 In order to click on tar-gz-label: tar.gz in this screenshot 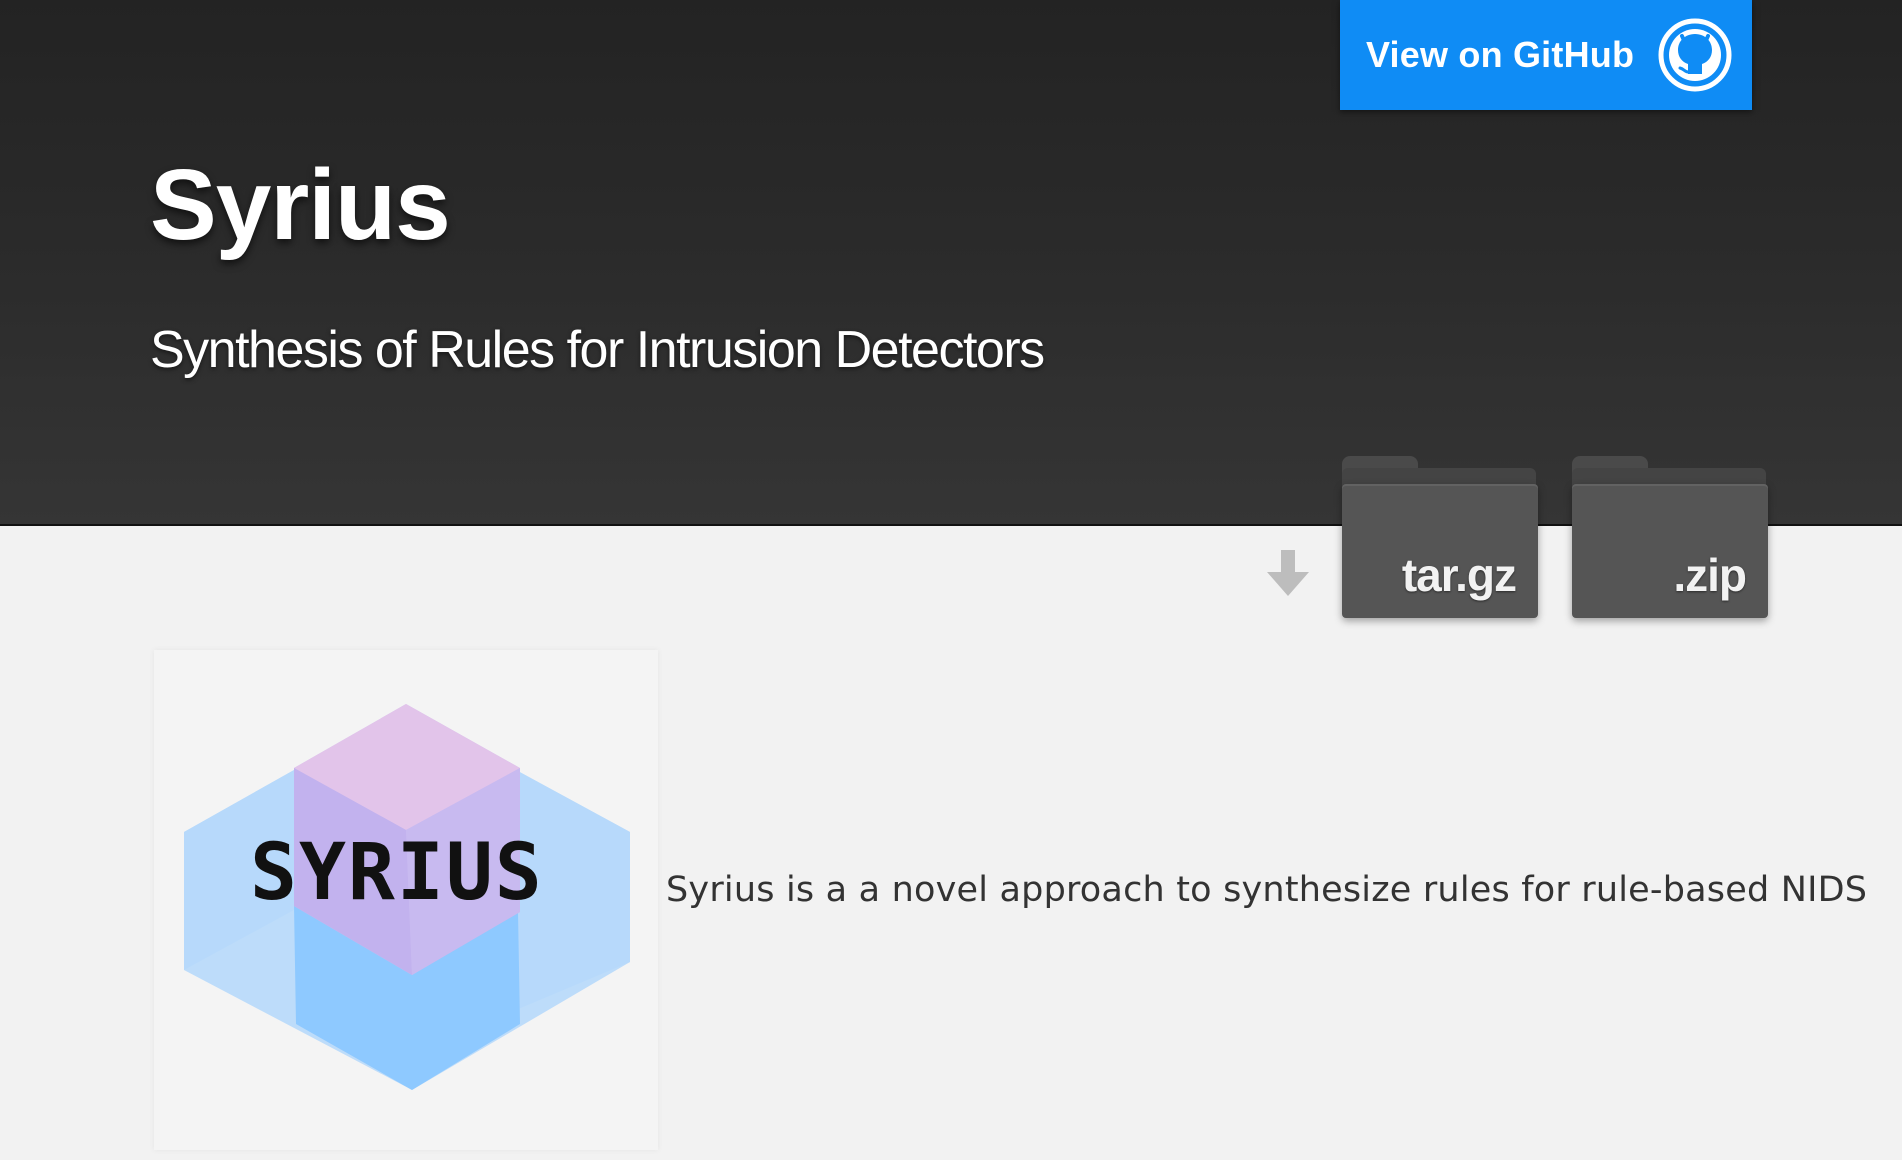, I will do `click(1459, 575)`.